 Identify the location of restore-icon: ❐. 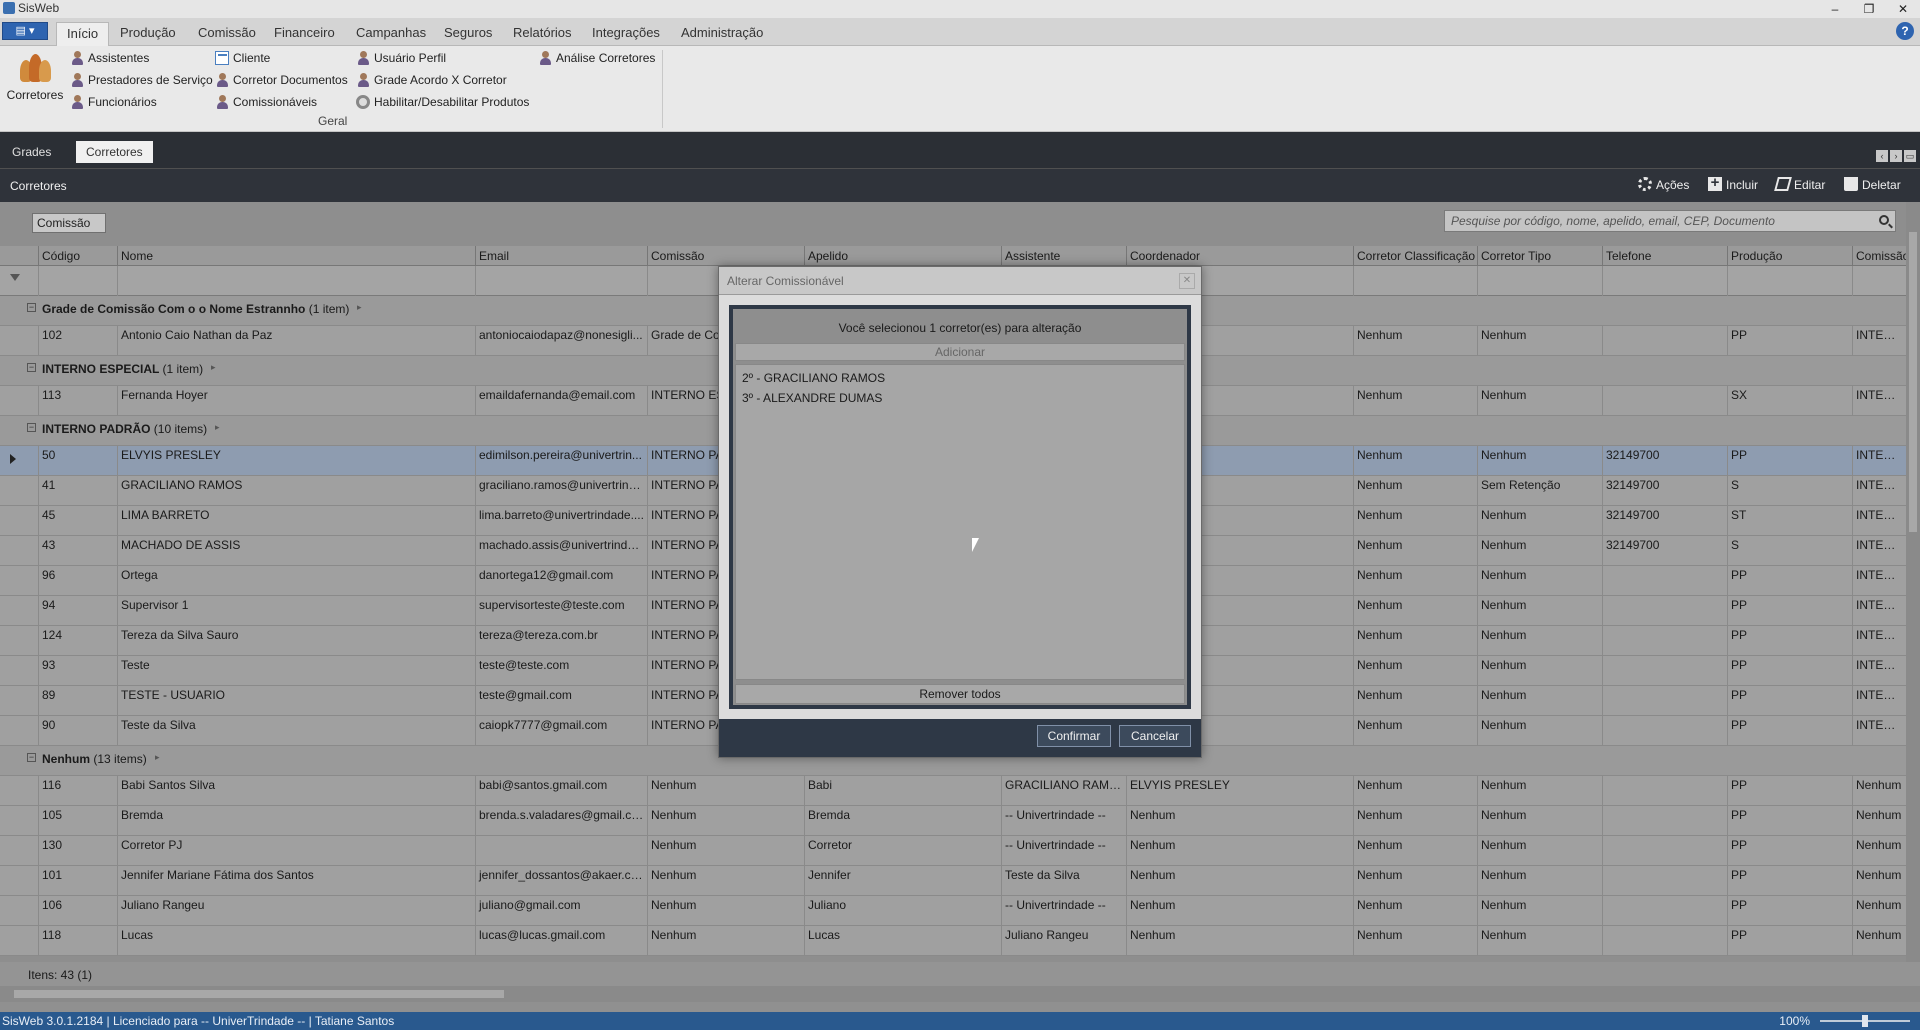
(1869, 9).